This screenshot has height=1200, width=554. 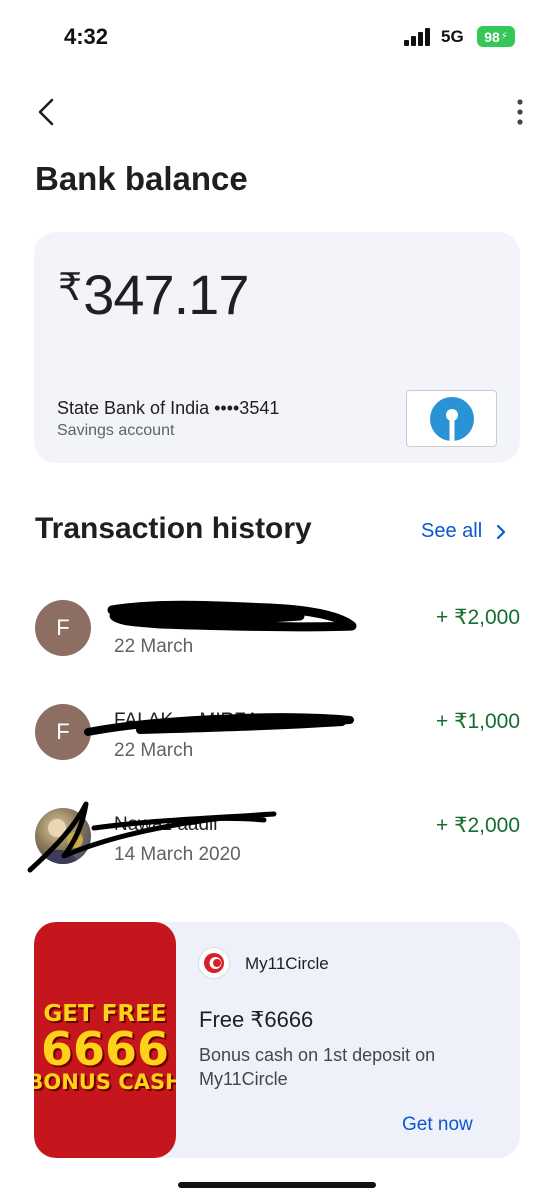 I want to click on promo-description: Bonus cash on 1st deposit on My11Circle, so click(x=317, y=1067).